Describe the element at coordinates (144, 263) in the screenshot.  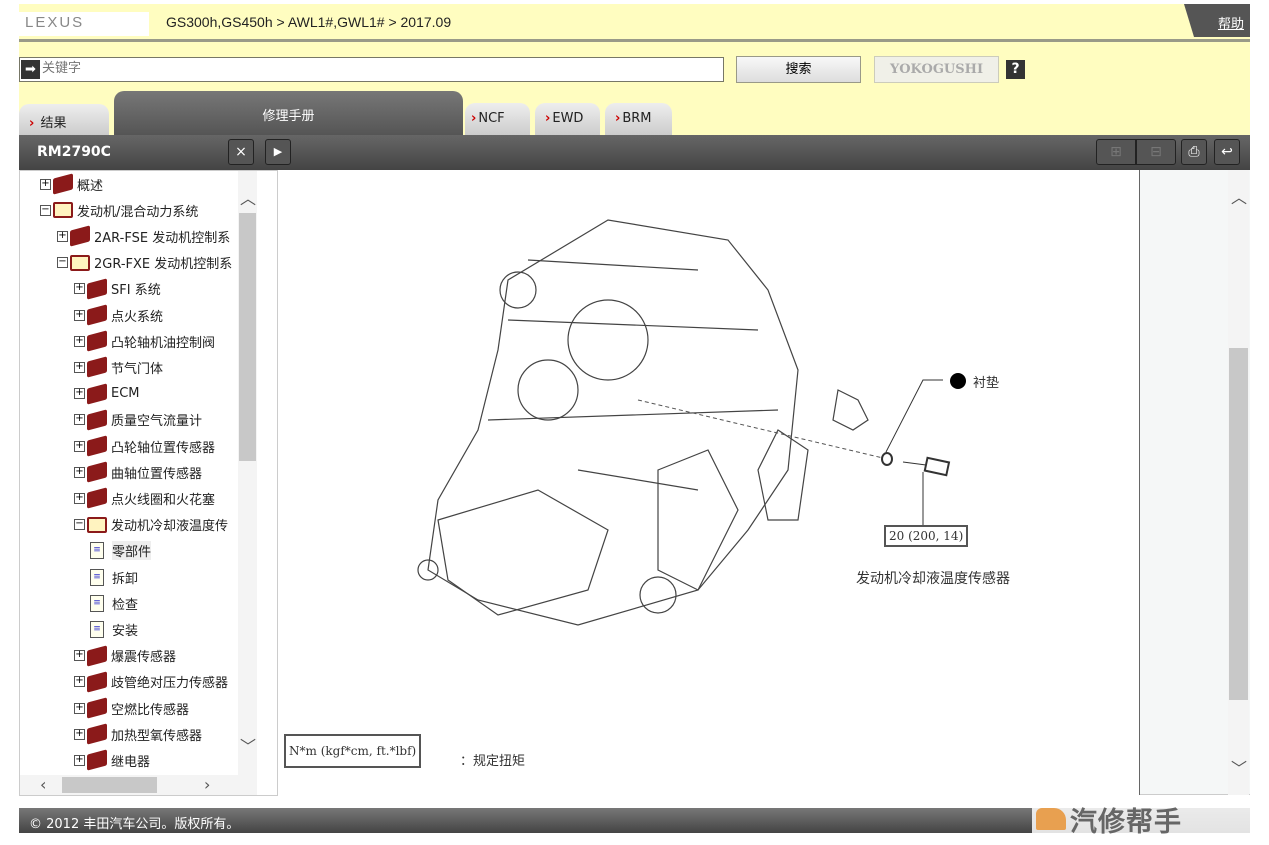
I see `tree-item: − 2GR-FXE 发动机控制系` at that location.